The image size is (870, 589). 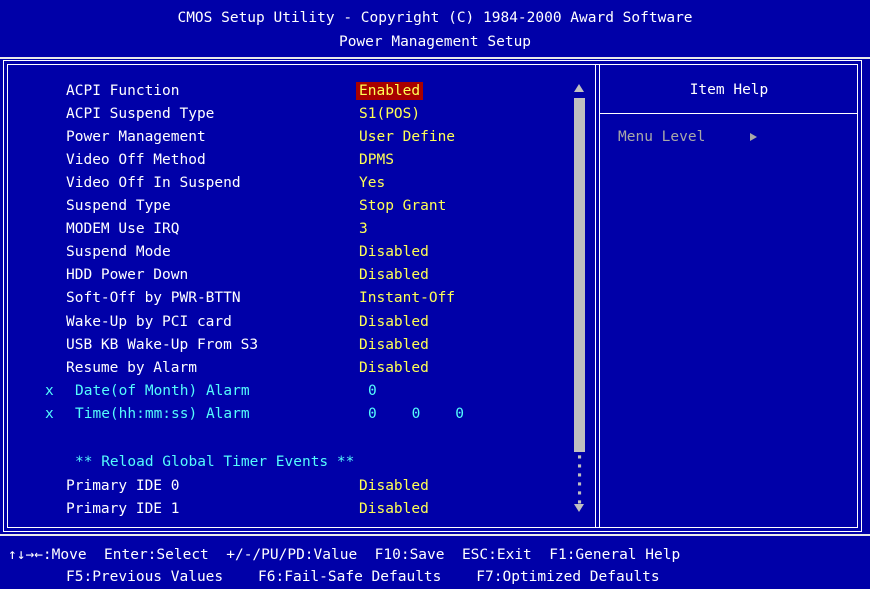 I want to click on scrollbar, so click(x=579, y=275).